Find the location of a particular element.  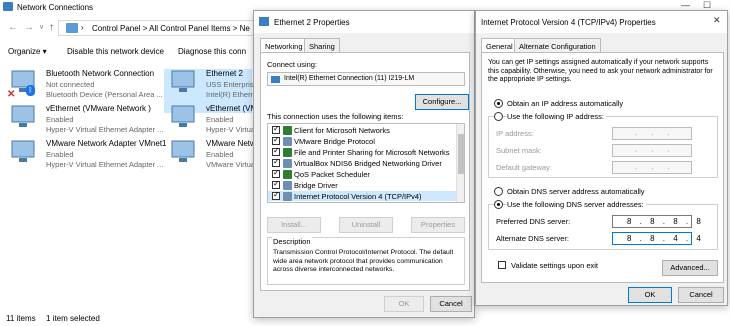

preferred-dns-field: 8 . 8 . 8 . 8 is located at coordinates (656, 221).